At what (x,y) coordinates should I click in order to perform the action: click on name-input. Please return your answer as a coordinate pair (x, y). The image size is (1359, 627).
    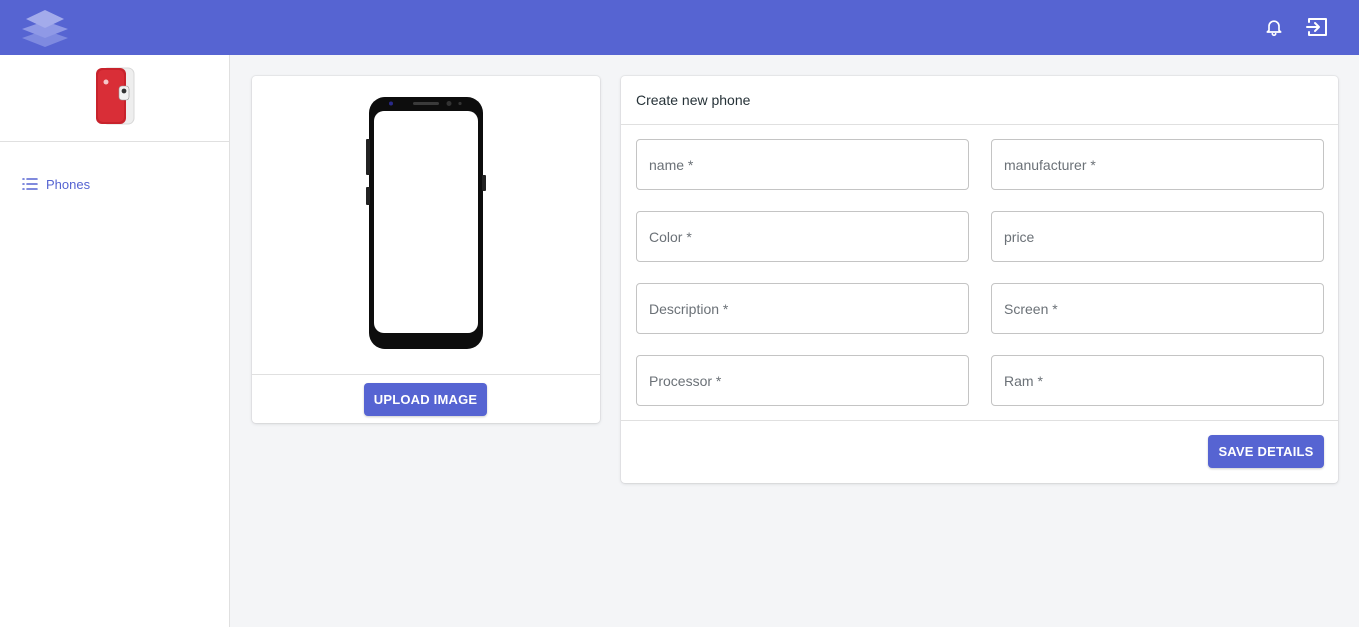
    Looking at the image, I should click on (802, 164).